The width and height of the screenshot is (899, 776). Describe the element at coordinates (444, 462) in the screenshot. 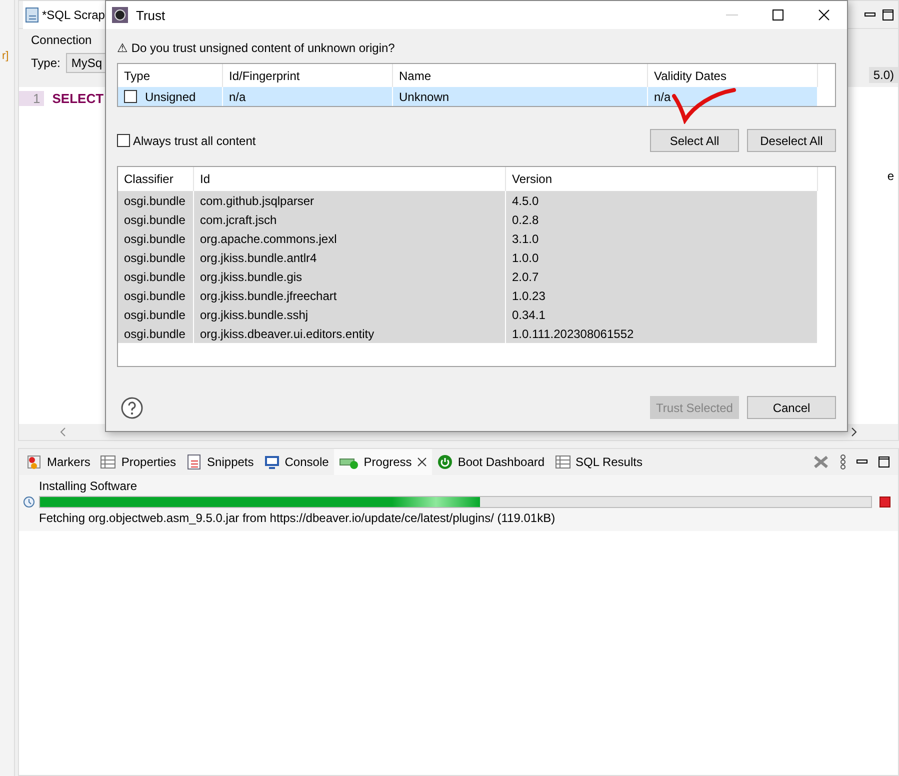

I see `power-icon` at that location.